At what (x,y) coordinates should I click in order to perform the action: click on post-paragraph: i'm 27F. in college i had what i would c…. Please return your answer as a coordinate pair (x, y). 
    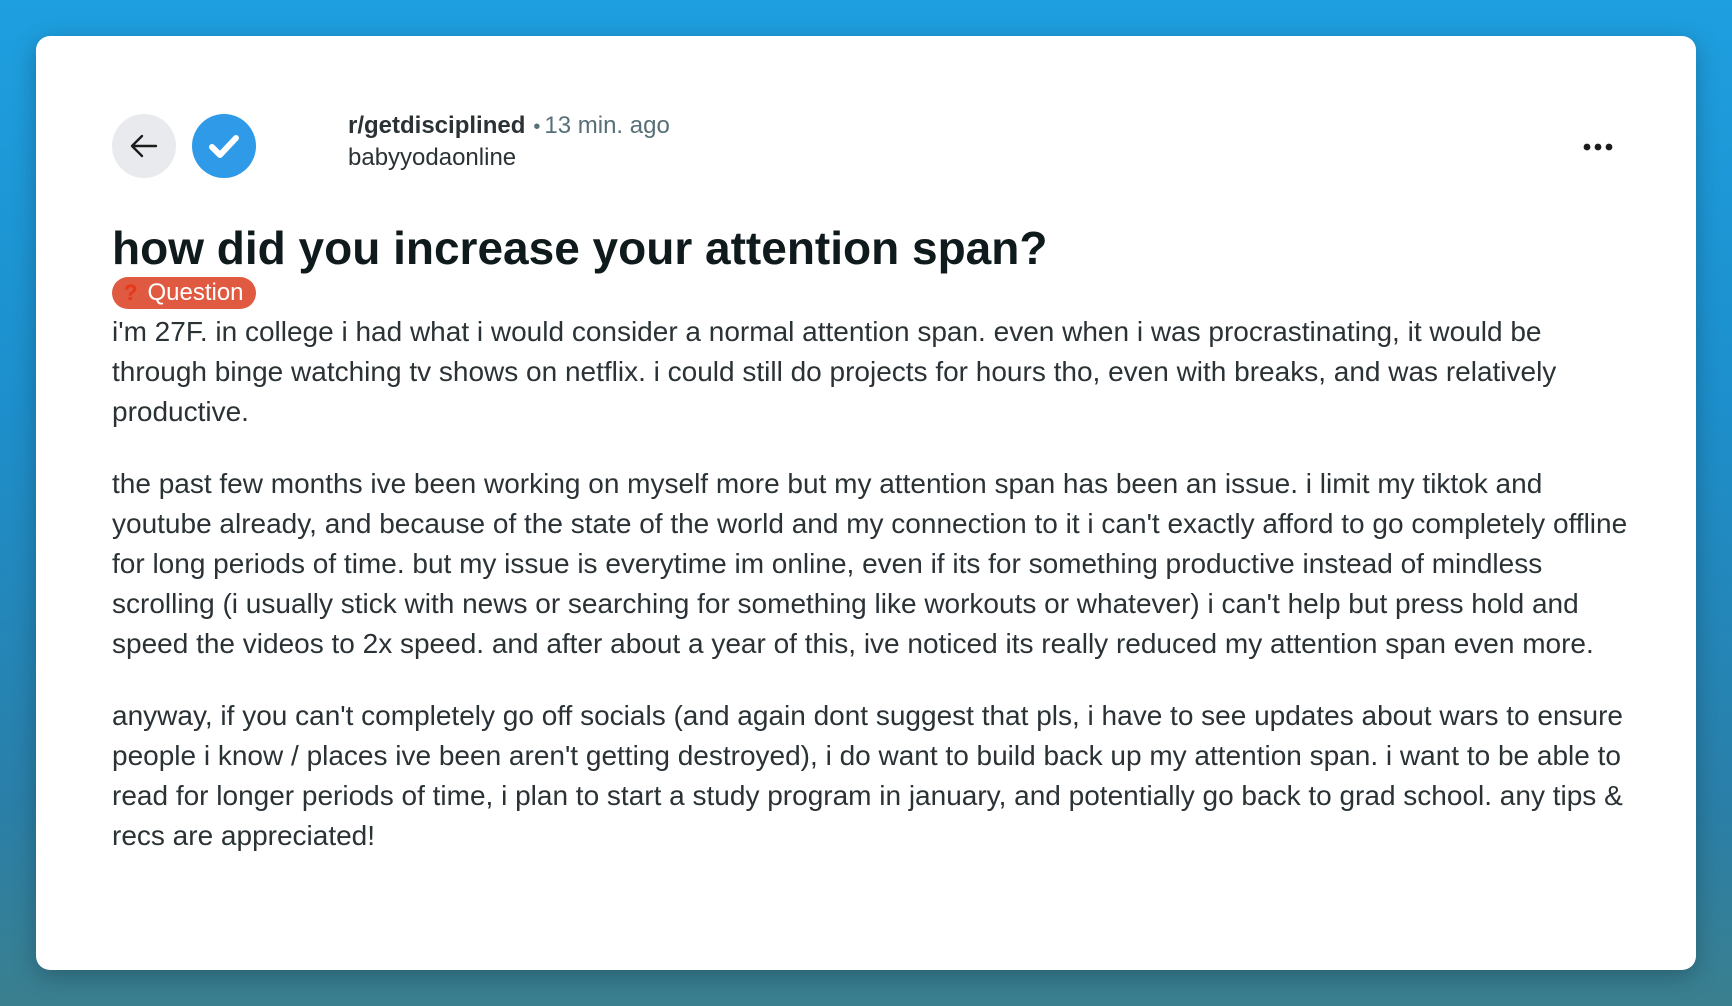
    Looking at the image, I should click on (834, 371).